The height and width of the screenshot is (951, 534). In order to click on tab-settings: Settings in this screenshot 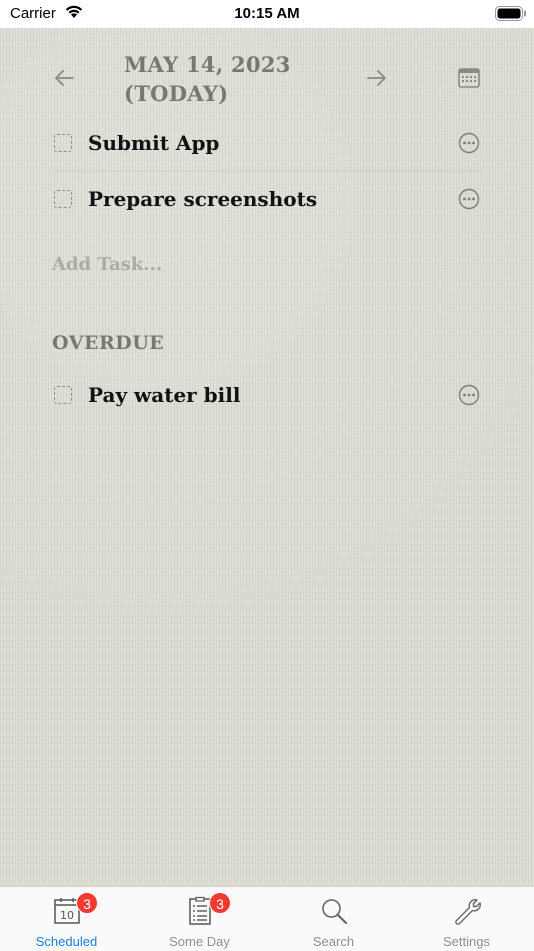, I will do `click(466, 919)`.